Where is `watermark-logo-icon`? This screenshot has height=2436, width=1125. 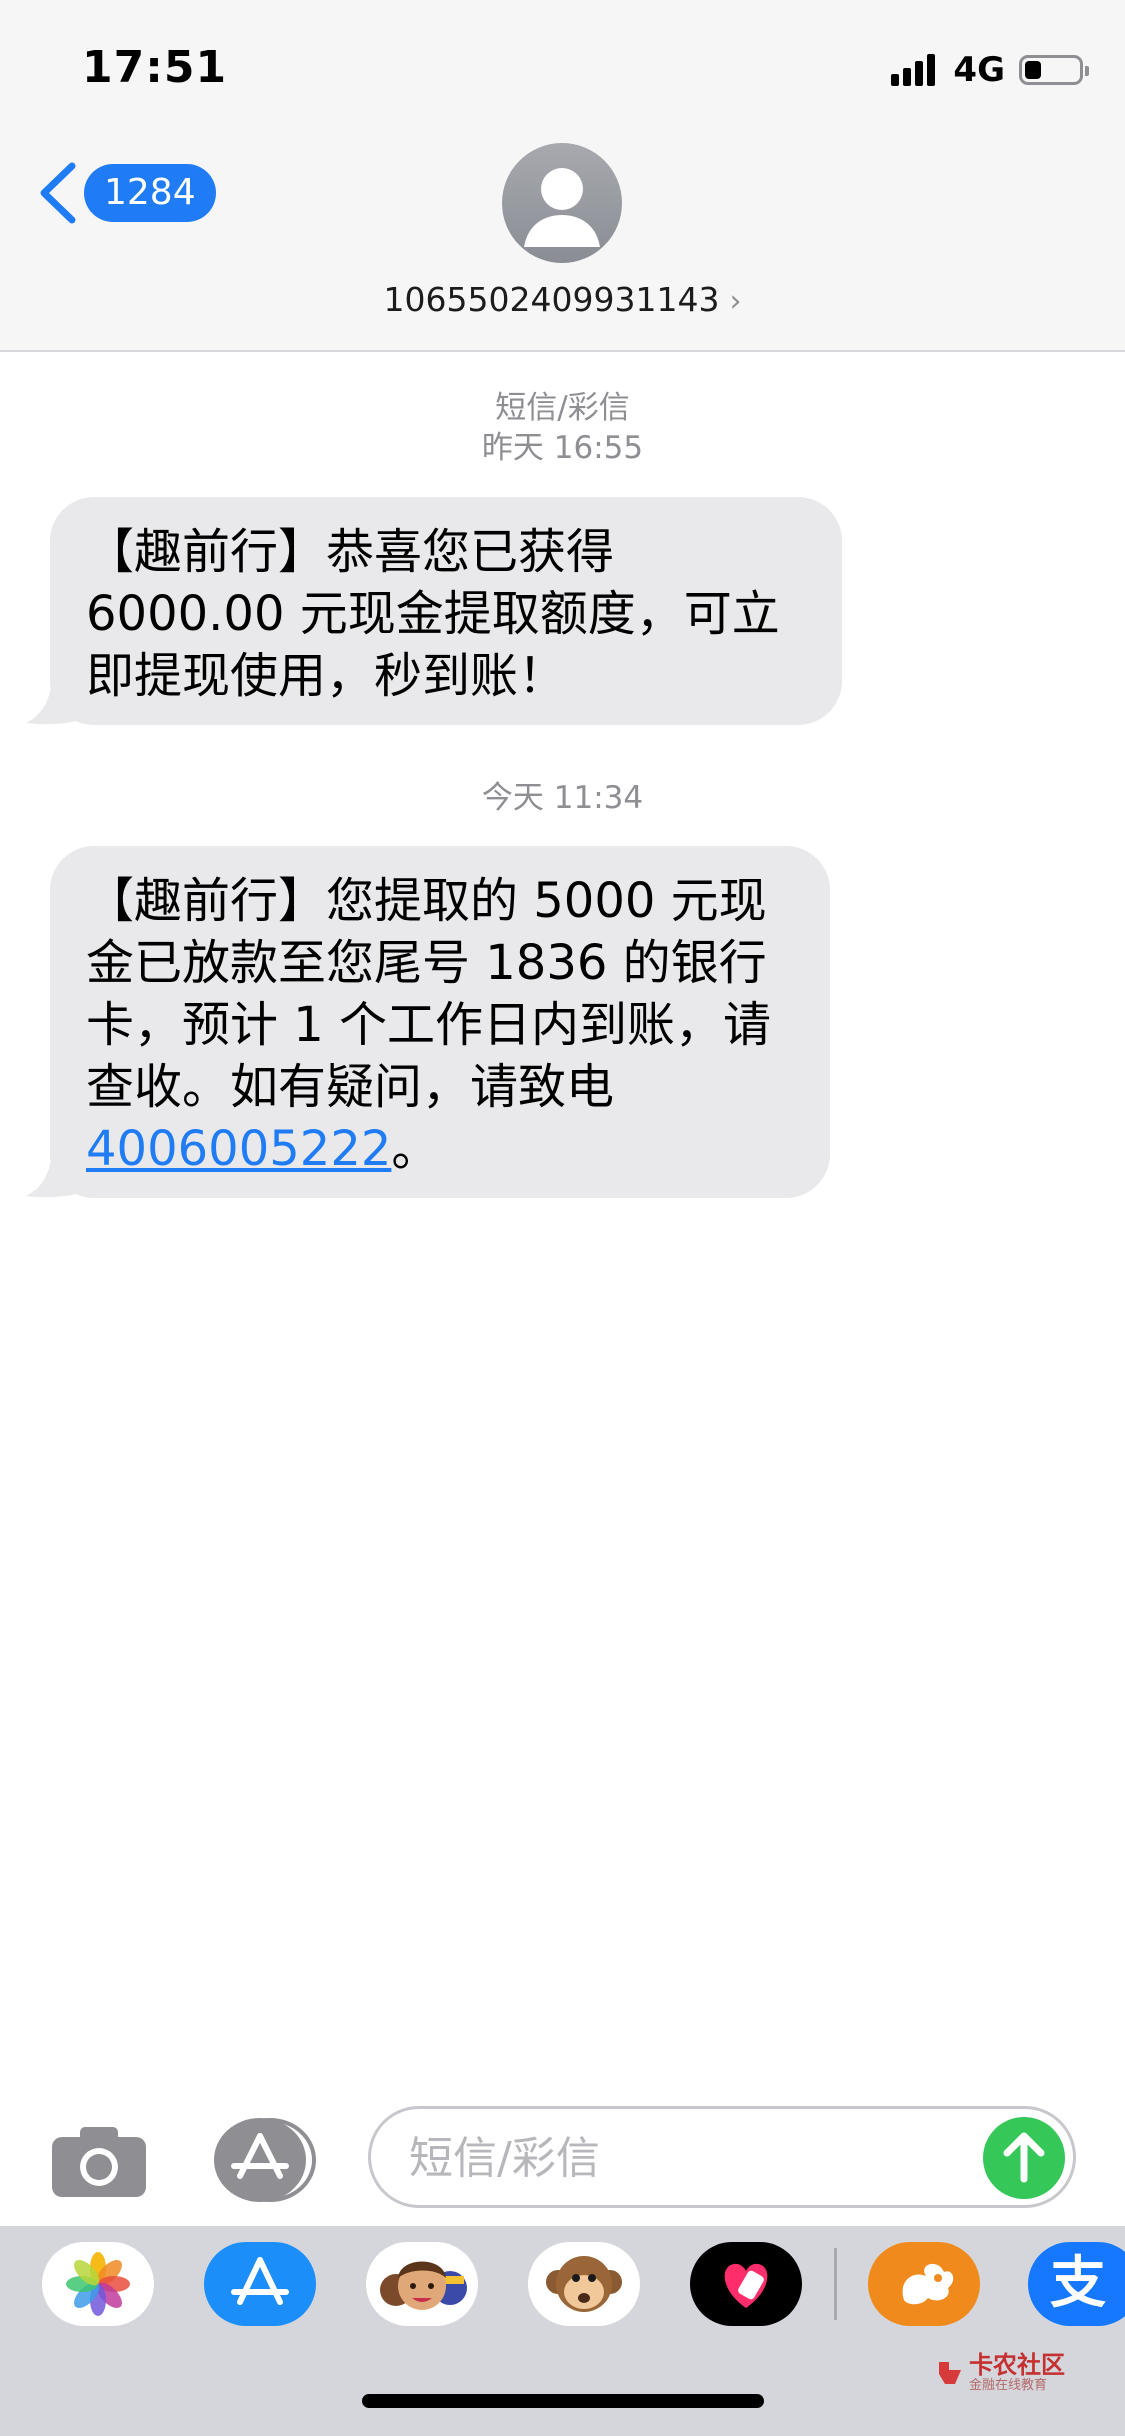
watermark-logo-icon is located at coordinates (950, 2373).